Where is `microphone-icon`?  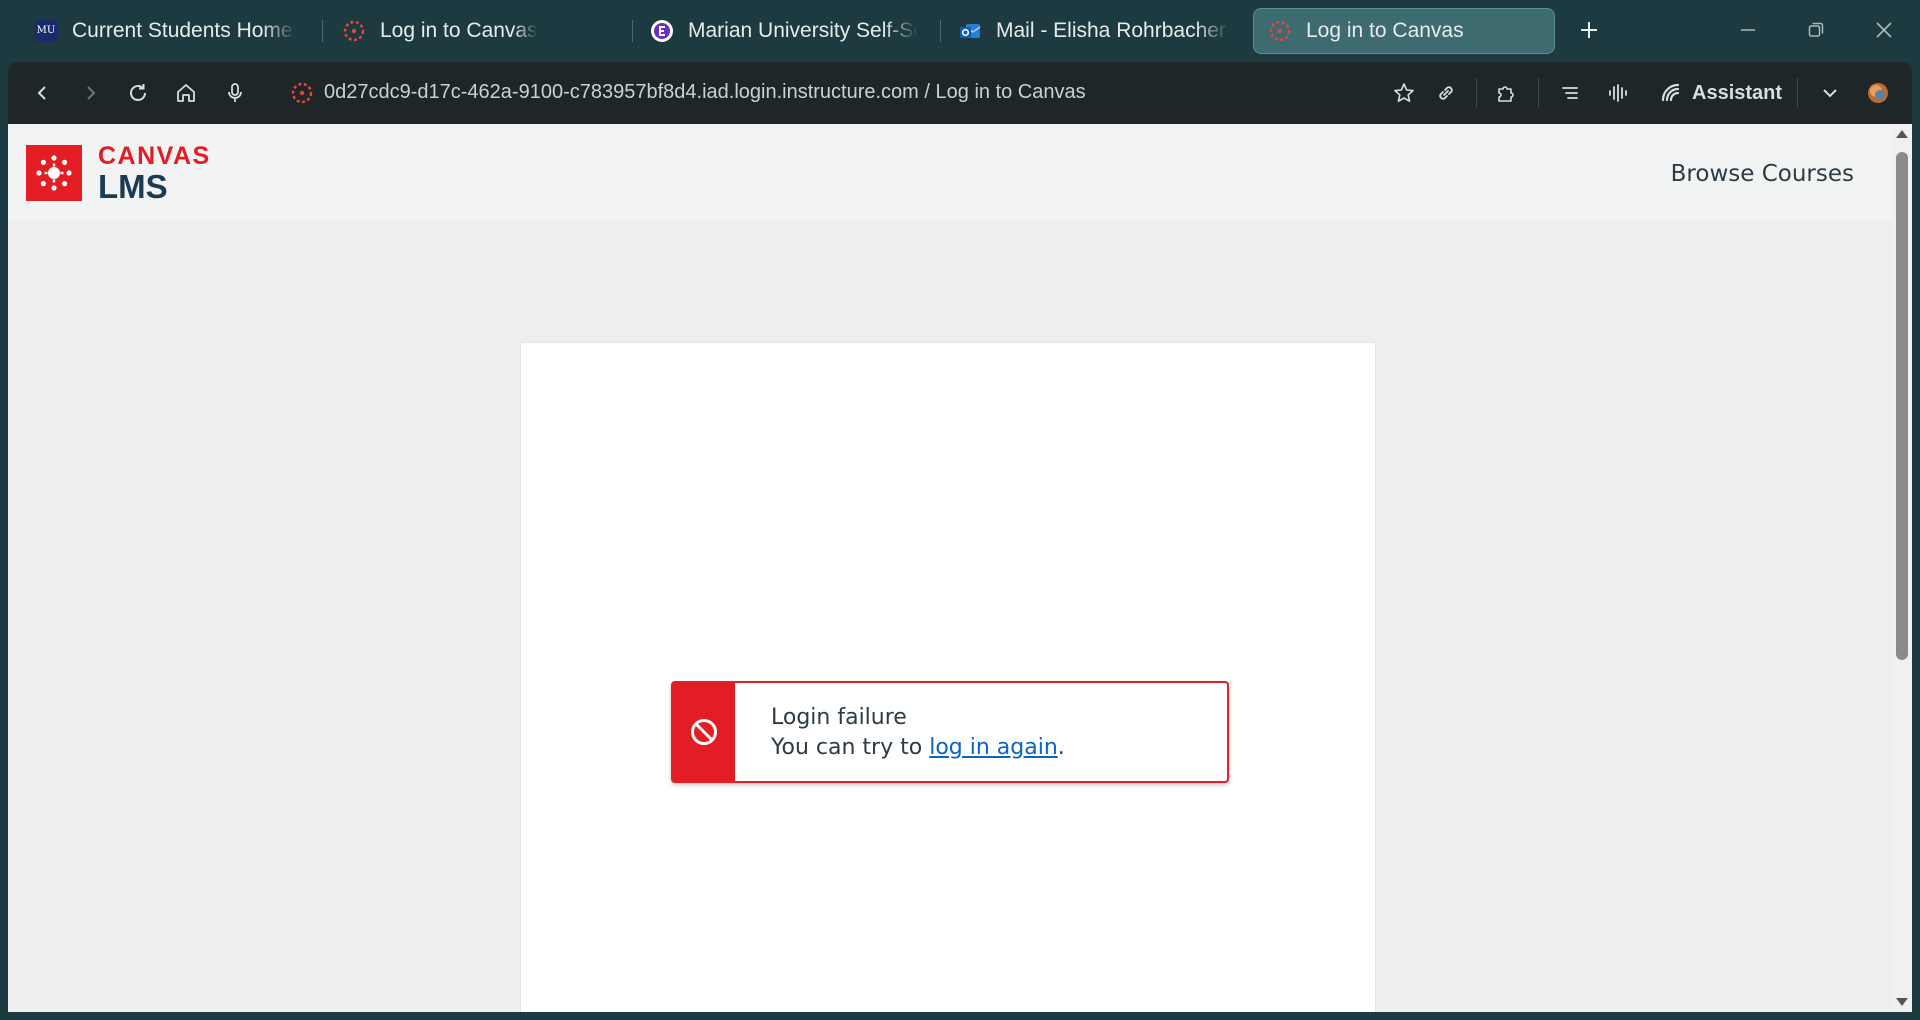
microphone-icon is located at coordinates (235, 92).